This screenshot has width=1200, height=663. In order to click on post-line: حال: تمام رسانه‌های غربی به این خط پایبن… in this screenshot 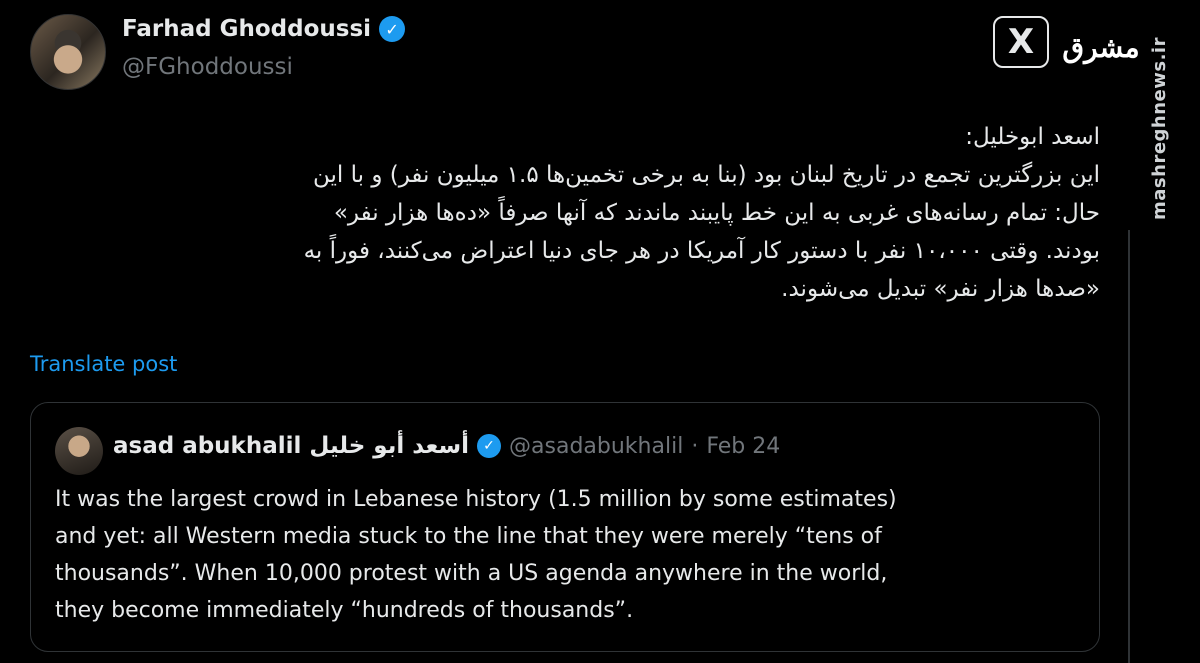, I will do `click(716, 213)`.